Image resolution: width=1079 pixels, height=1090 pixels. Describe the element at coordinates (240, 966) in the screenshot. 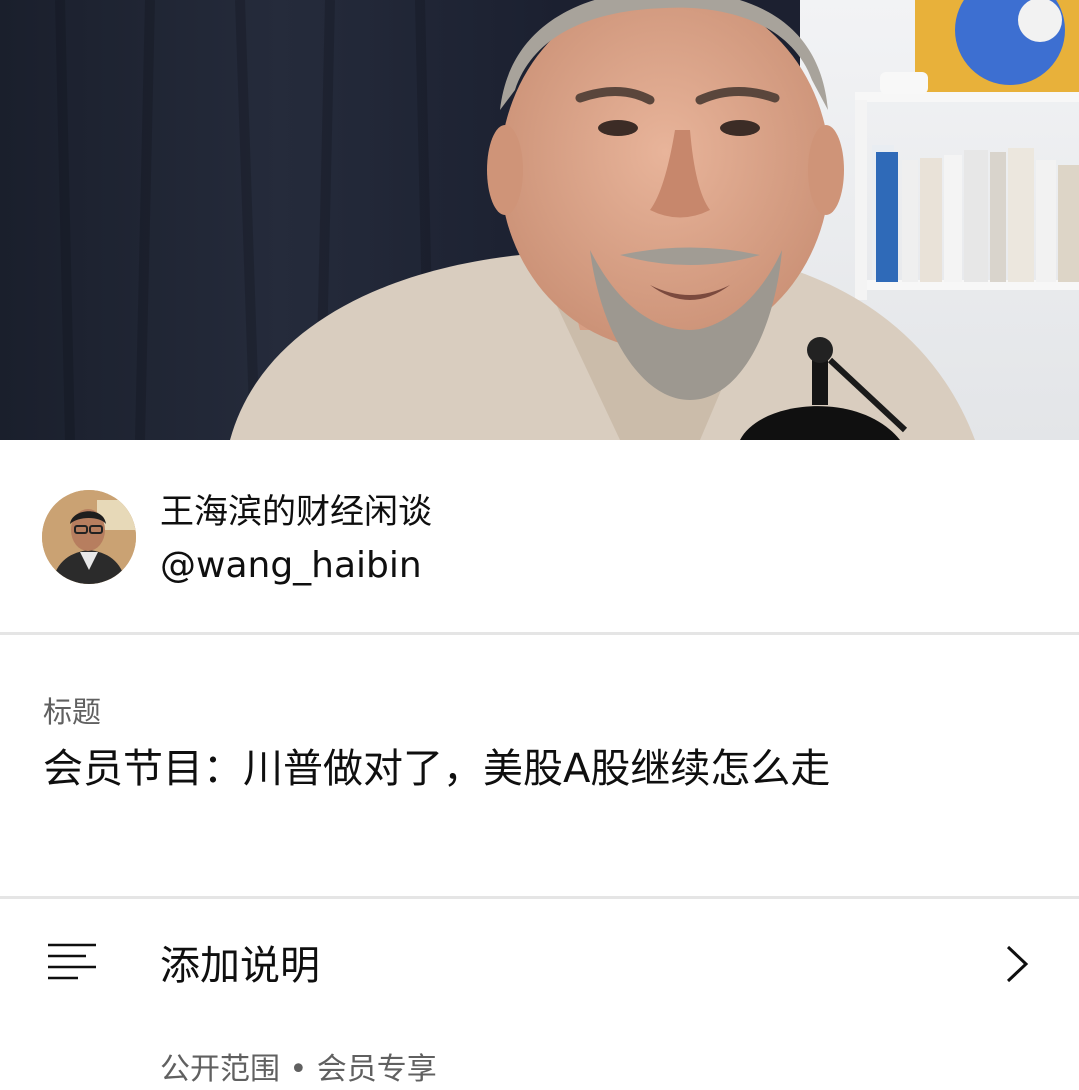

I see `add-description-label: 添加说明` at that location.